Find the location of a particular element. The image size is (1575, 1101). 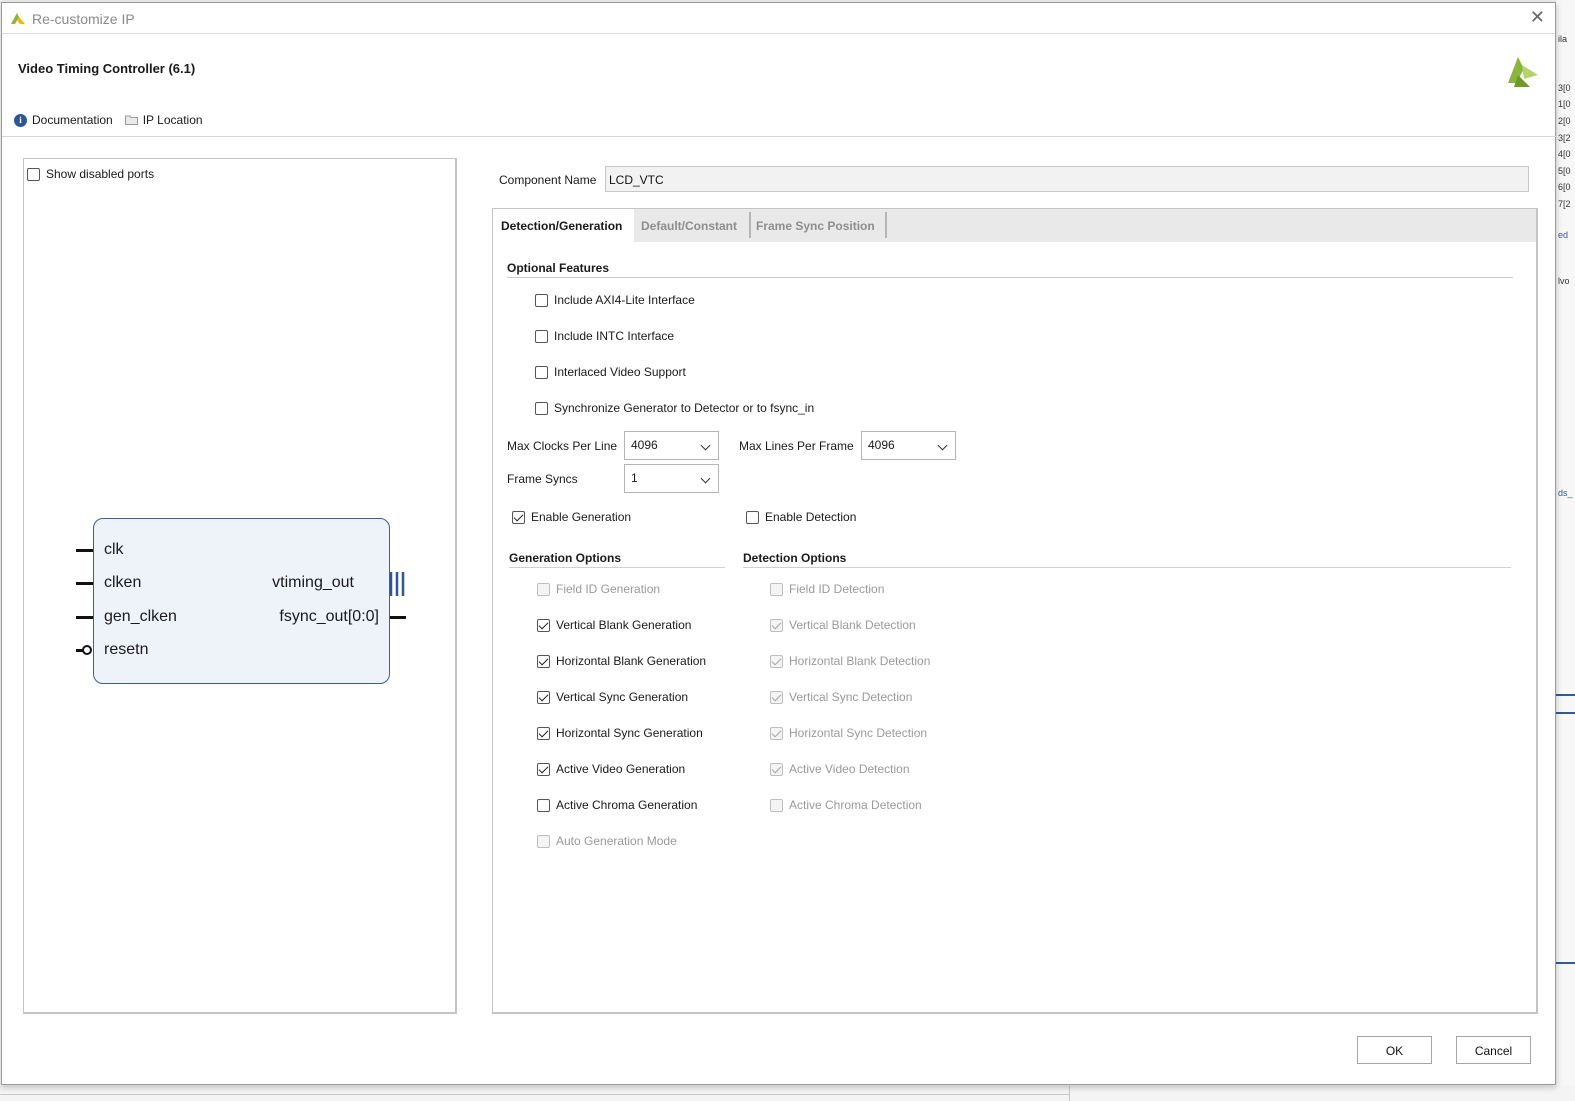

detection-options-title: Detection Options is located at coordinates (795, 558).